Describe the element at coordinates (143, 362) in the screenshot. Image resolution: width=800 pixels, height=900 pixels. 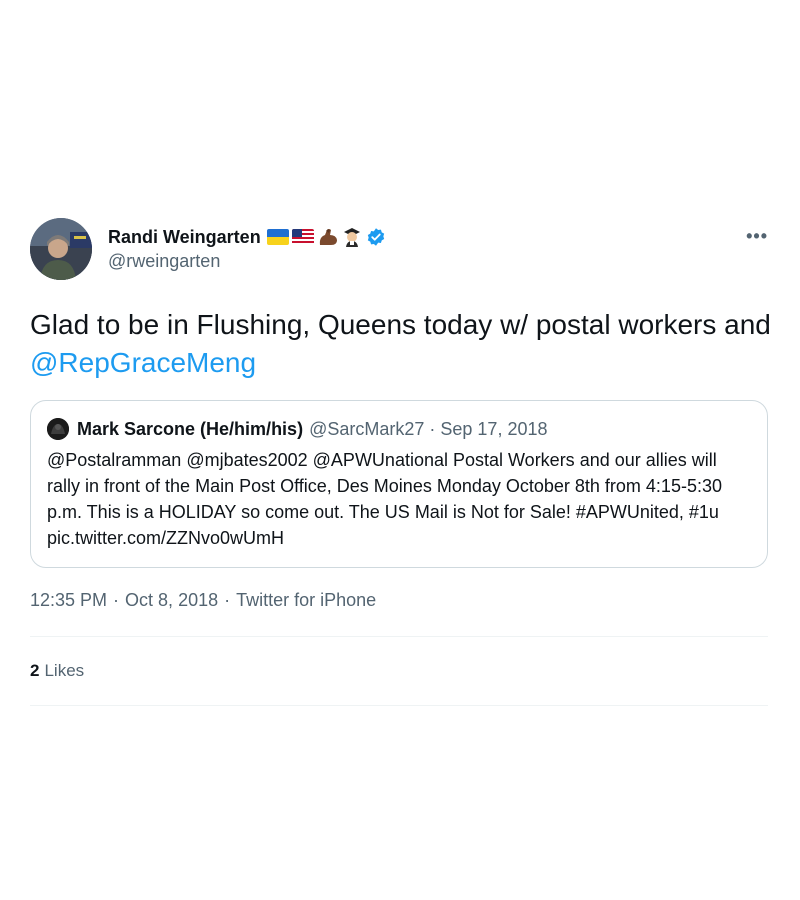
I see `mention-link: @RepGraceMeng` at that location.